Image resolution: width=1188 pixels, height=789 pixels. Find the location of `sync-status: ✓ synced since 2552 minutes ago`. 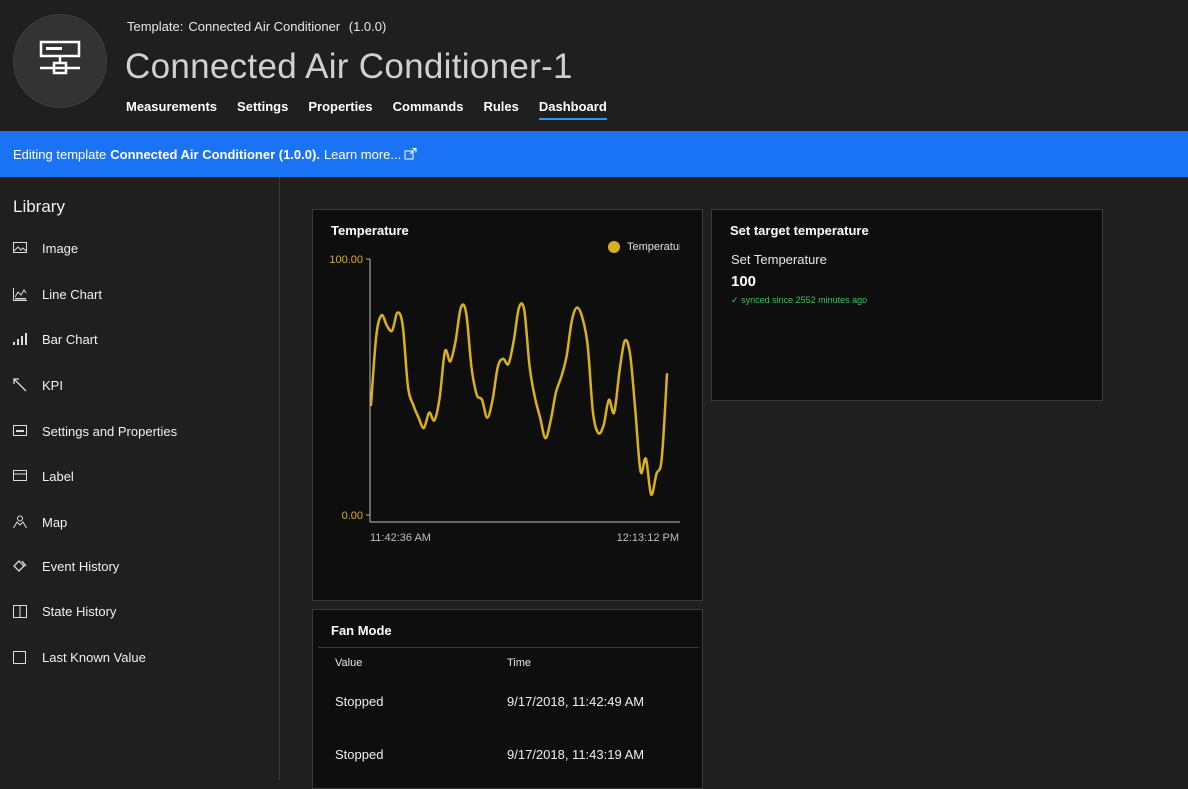

sync-status: ✓ synced since 2552 minutes ago is located at coordinates (799, 300).